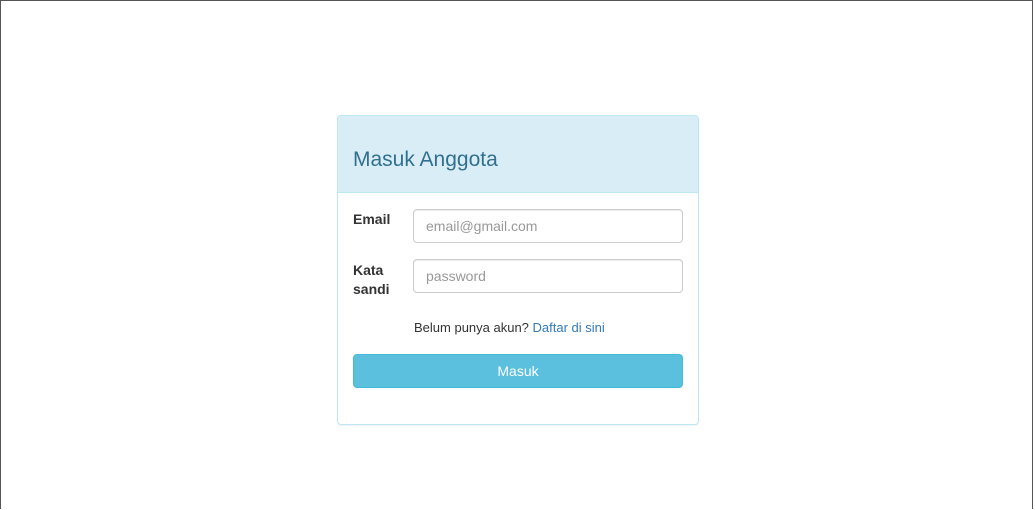 The image size is (1035, 510). What do you see at coordinates (518, 371) in the screenshot?
I see `login-submit-button: Masuk` at bounding box center [518, 371].